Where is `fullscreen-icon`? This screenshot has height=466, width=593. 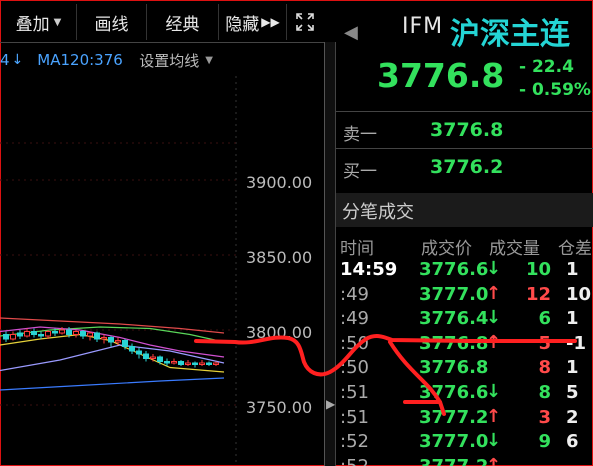
fullscreen-icon is located at coordinates (305, 22).